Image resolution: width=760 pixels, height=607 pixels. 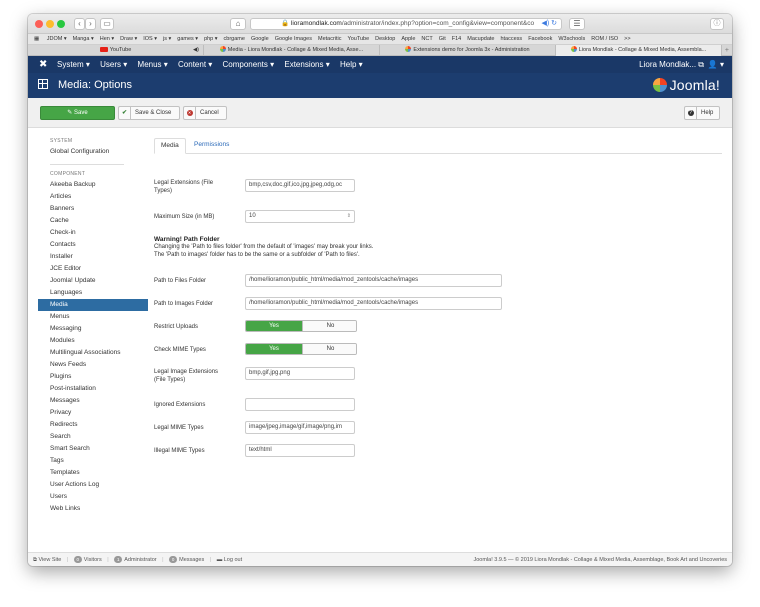 What do you see at coordinates (93, 221) in the screenshot?
I see `sidebar-item-cache: Cache` at bounding box center [93, 221].